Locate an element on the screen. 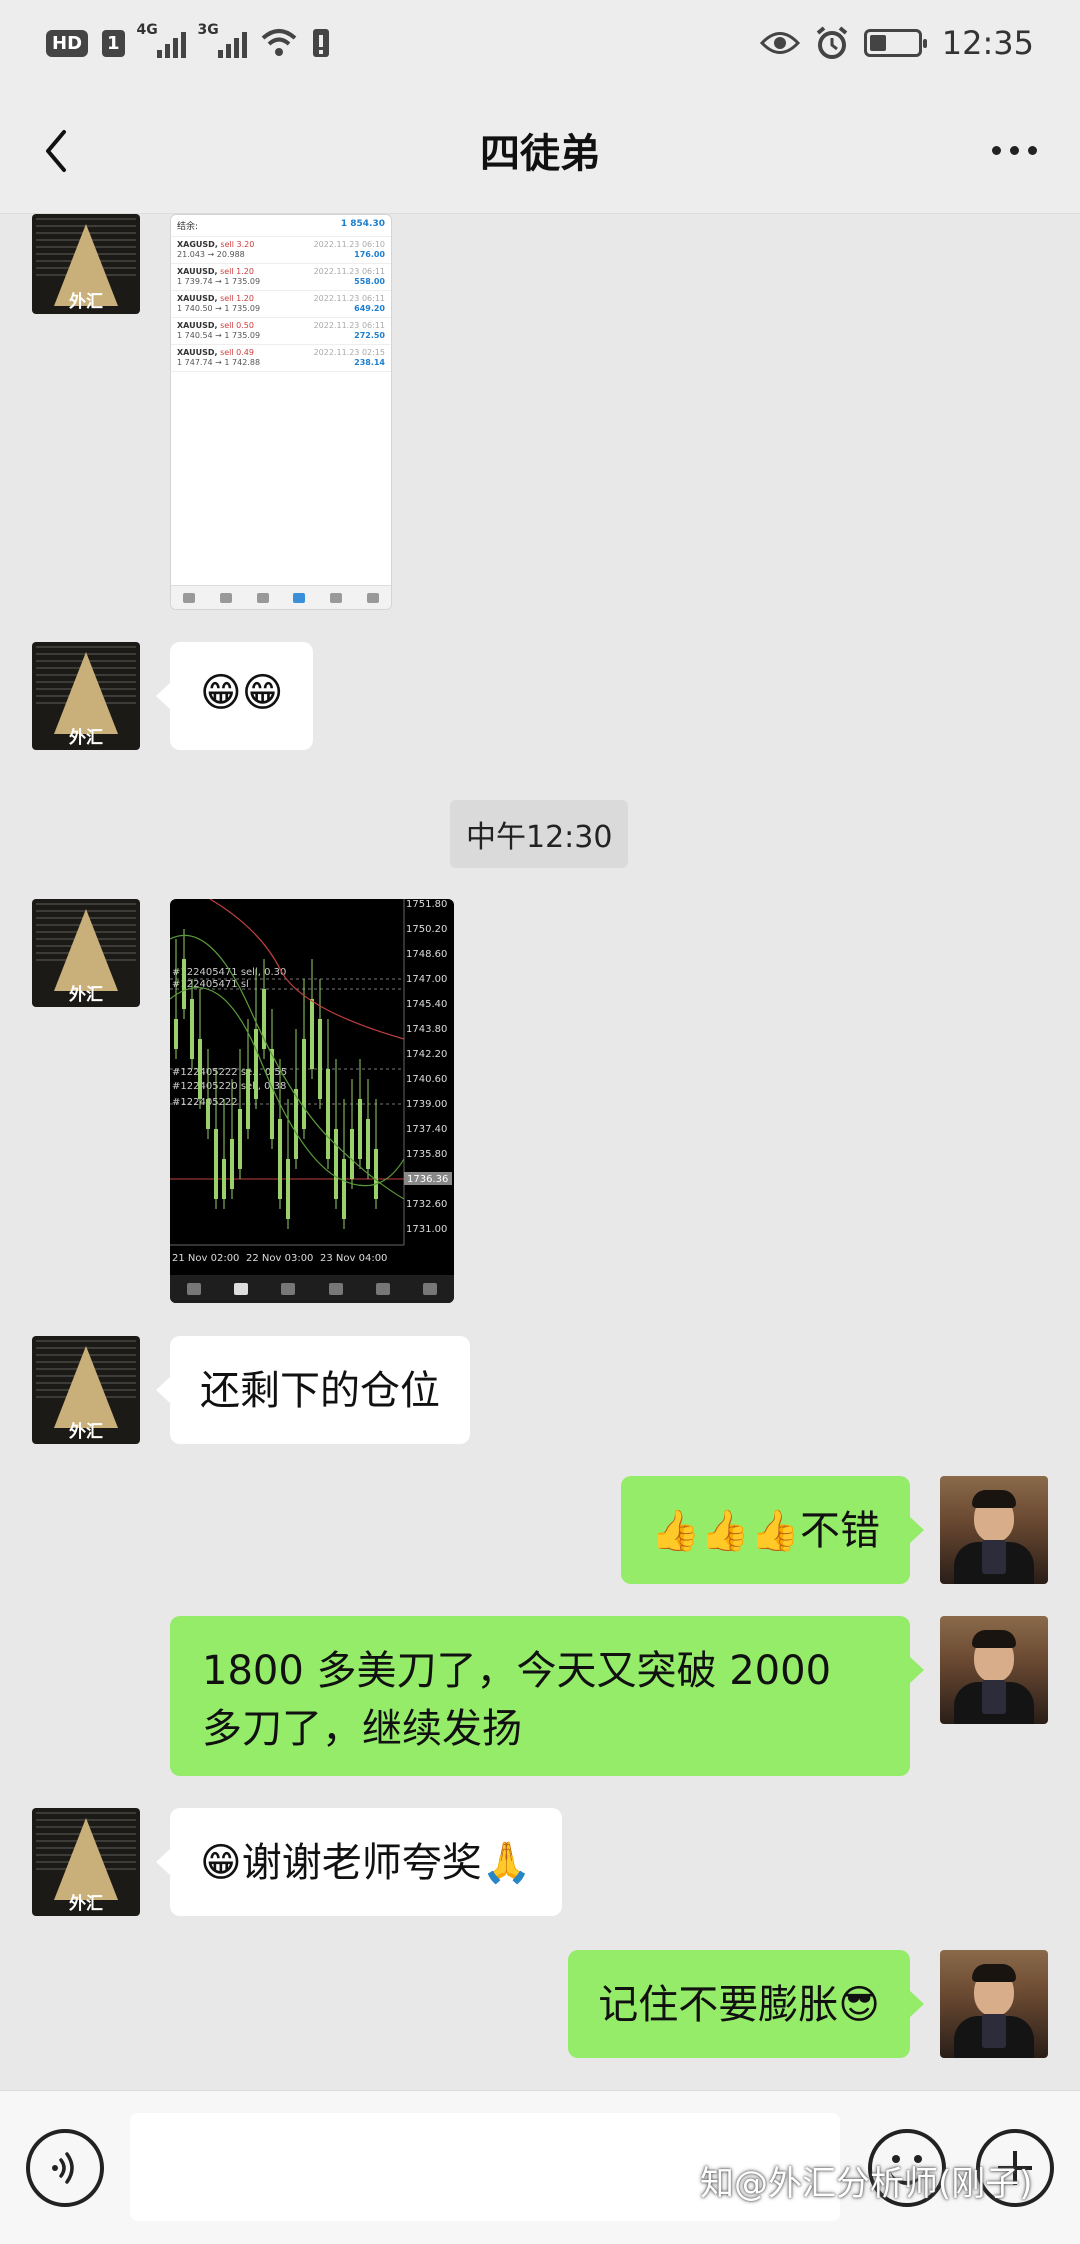 This screenshot has width=1080, height=2244. message-text: 多刀了，继续发扬 is located at coordinates (362, 1729).